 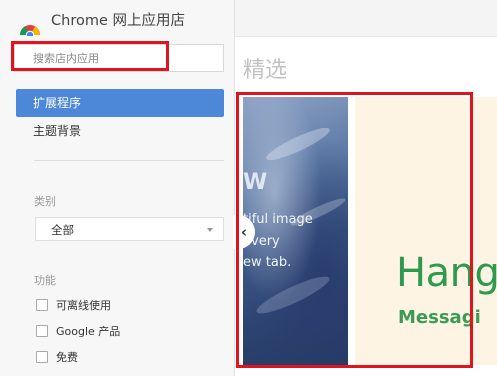 I want to click on slide-wave-heading: W, so click(x=255, y=182).